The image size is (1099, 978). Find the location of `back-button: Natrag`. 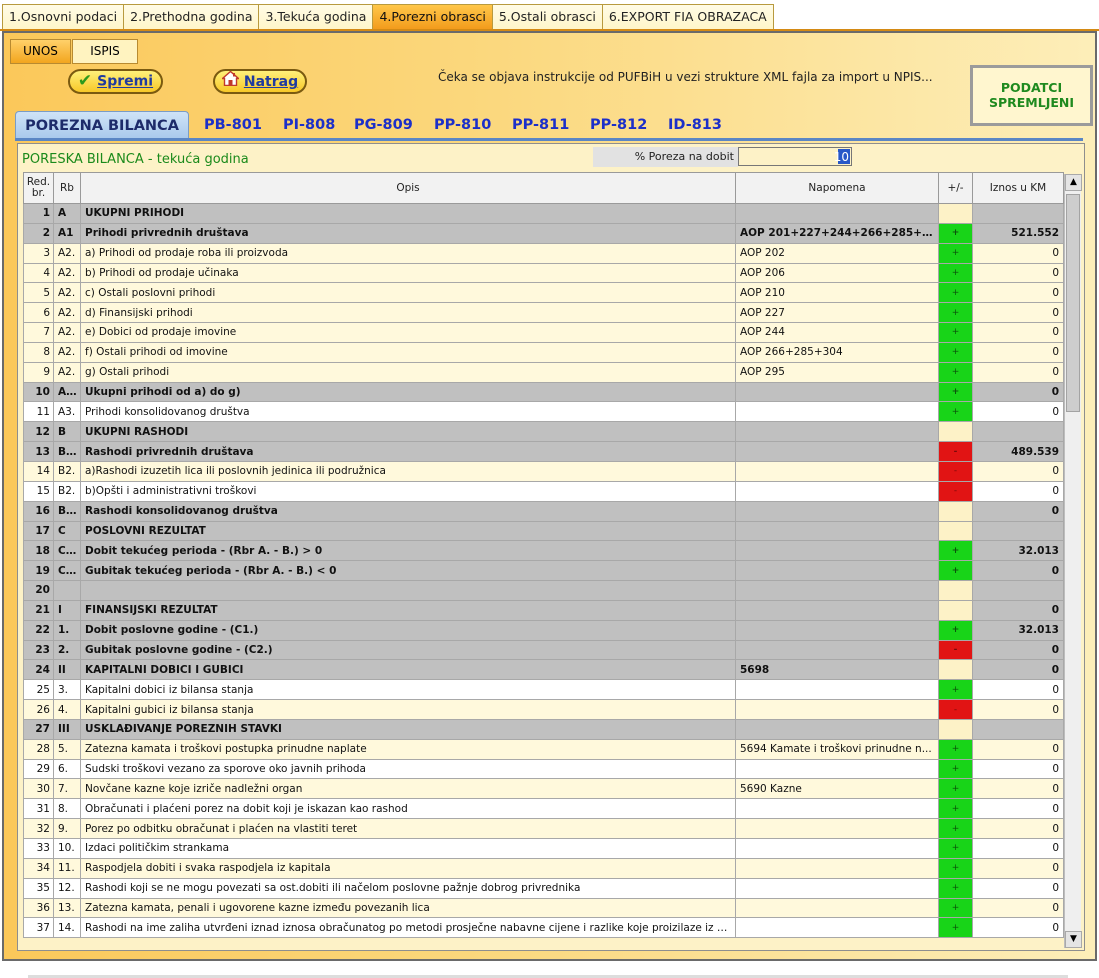

back-button: Natrag is located at coordinates (260, 81).